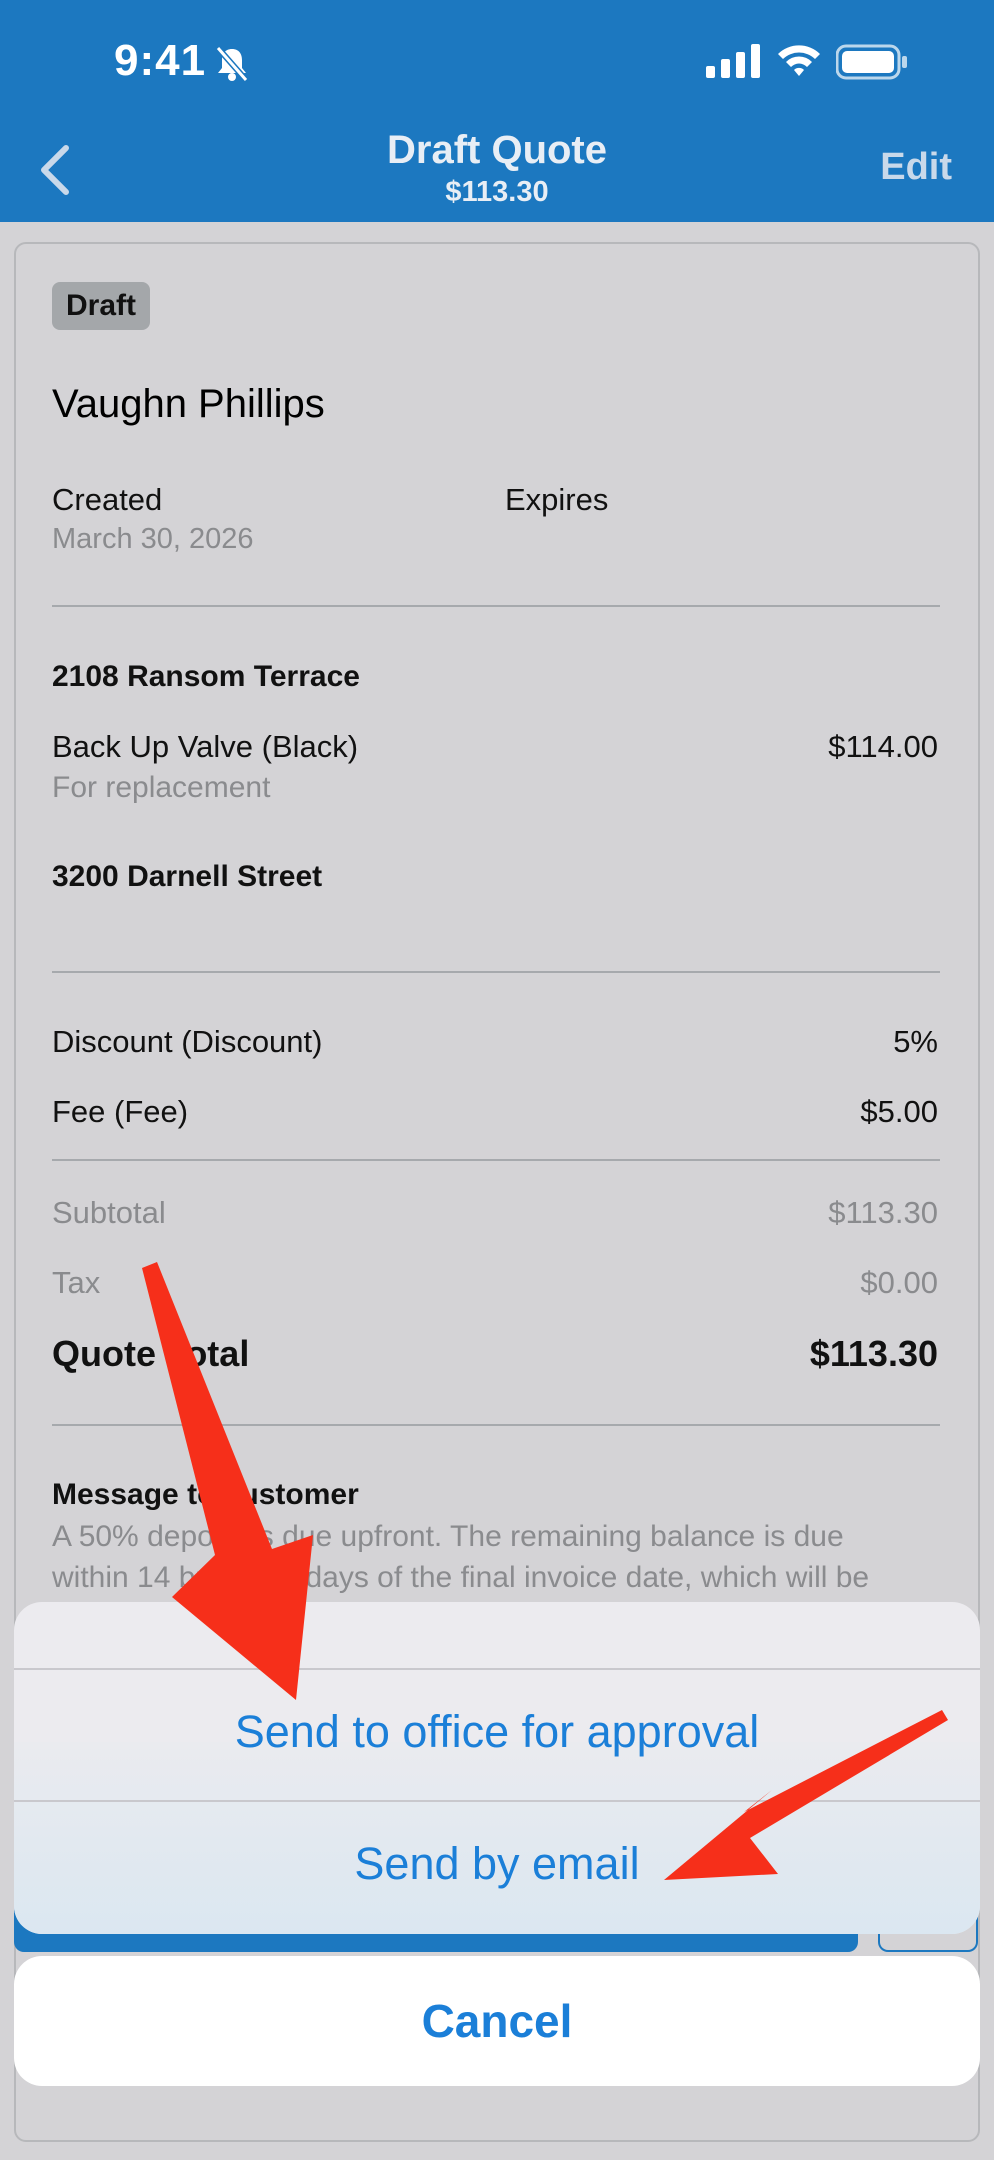  Describe the element at coordinates (899, 1111) in the screenshot. I see `fee-value: $5.00` at that location.